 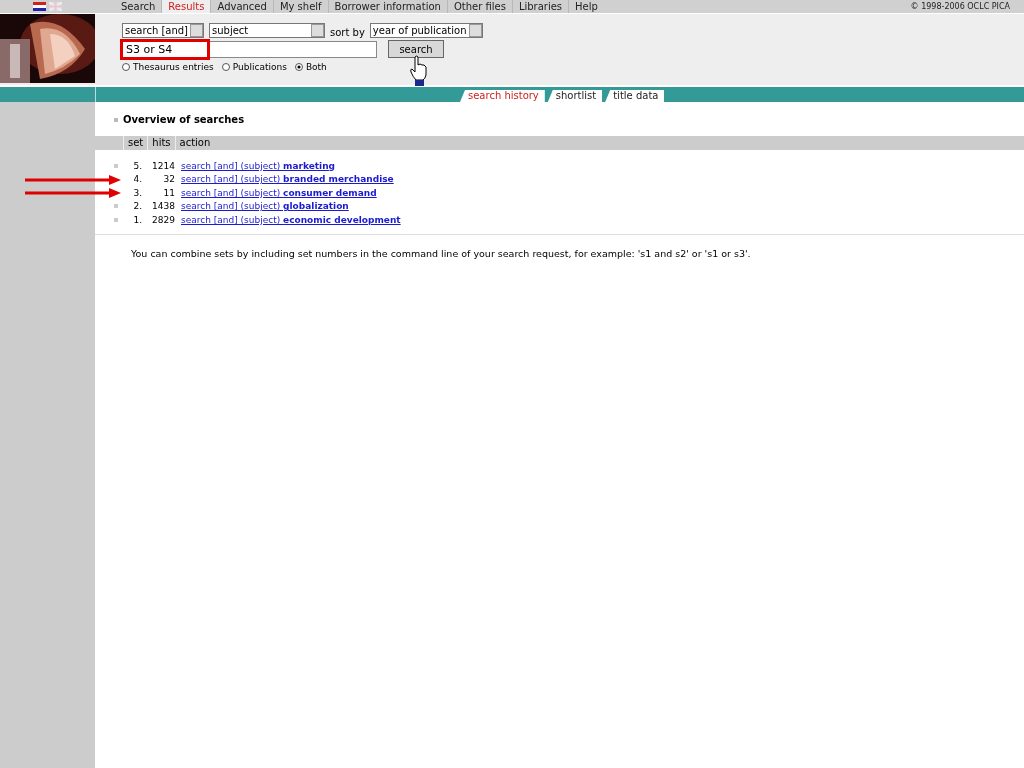 What do you see at coordinates (135, 143) in the screenshot?
I see `column-header: set` at bounding box center [135, 143].